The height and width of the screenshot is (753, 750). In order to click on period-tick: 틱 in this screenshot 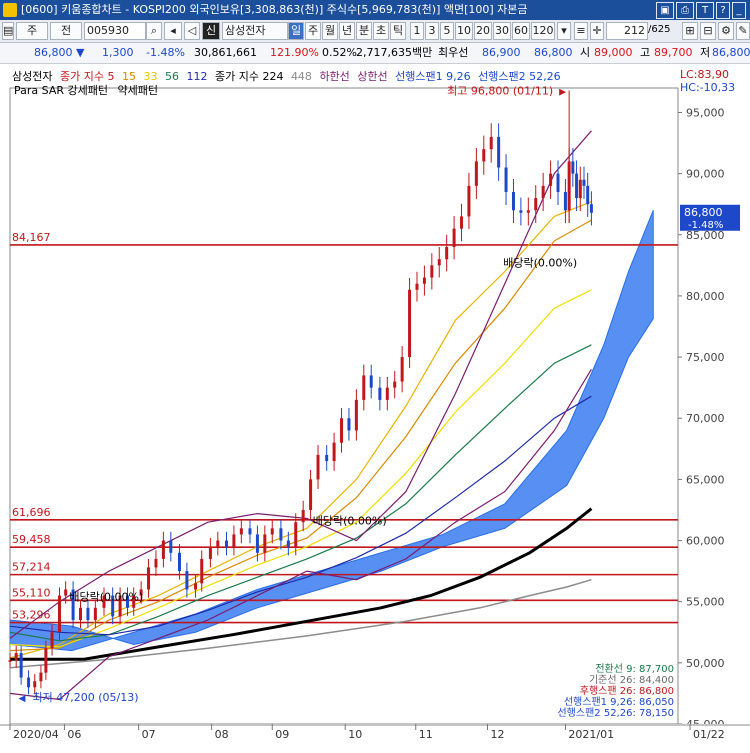, I will do `click(398, 31)`.